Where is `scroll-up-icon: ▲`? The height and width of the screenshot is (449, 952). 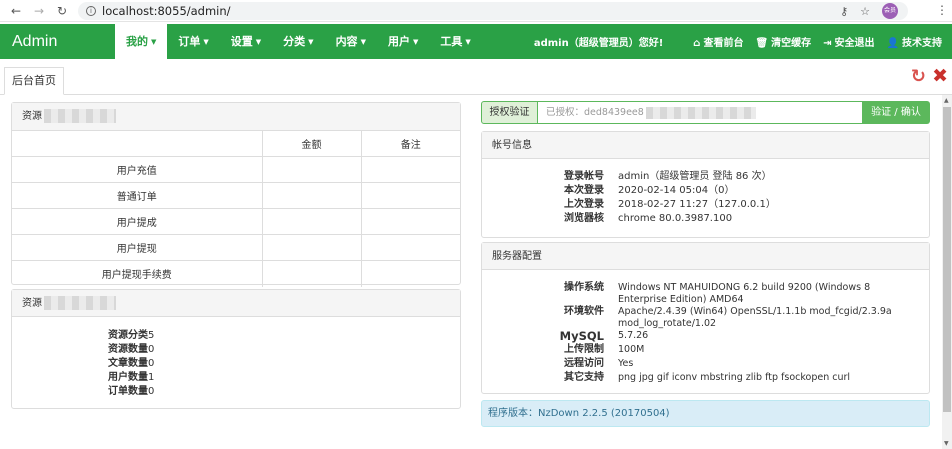 scroll-up-icon: ▲ is located at coordinates (946, 100).